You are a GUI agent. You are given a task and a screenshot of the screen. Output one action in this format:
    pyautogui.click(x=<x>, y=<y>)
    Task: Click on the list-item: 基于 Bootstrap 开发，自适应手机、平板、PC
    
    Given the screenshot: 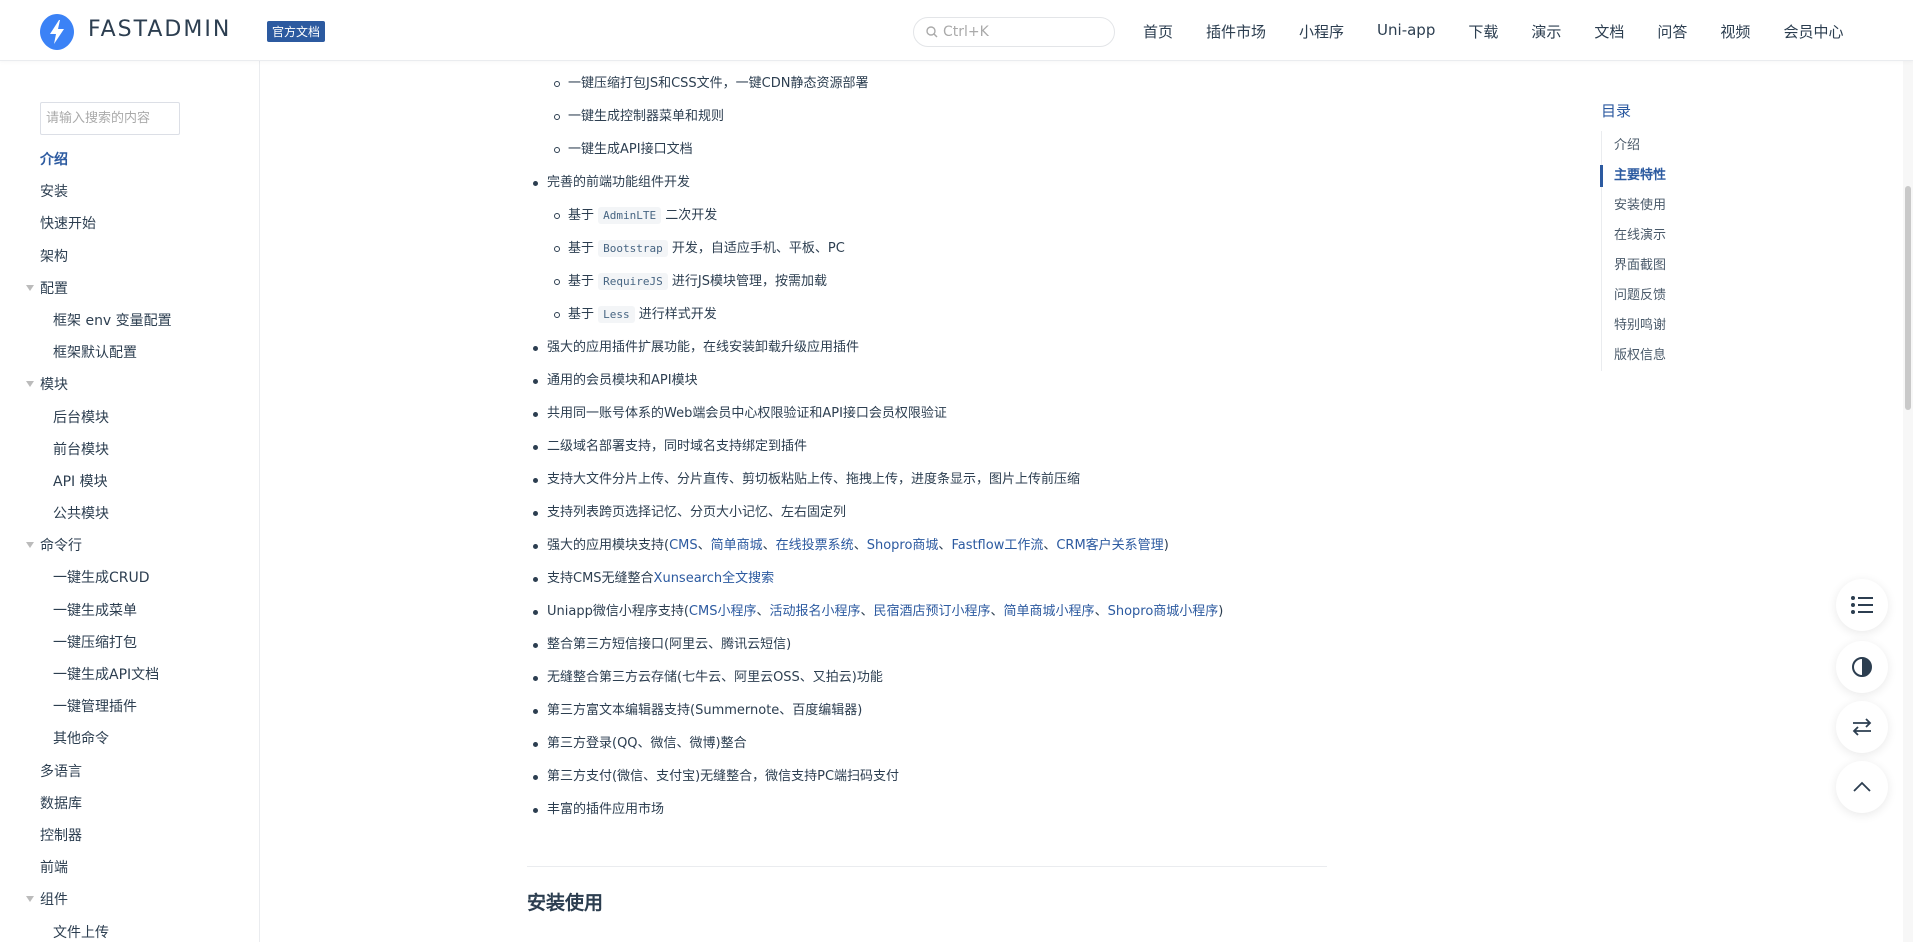 What is the action you would take?
    pyautogui.click(x=875, y=252)
    